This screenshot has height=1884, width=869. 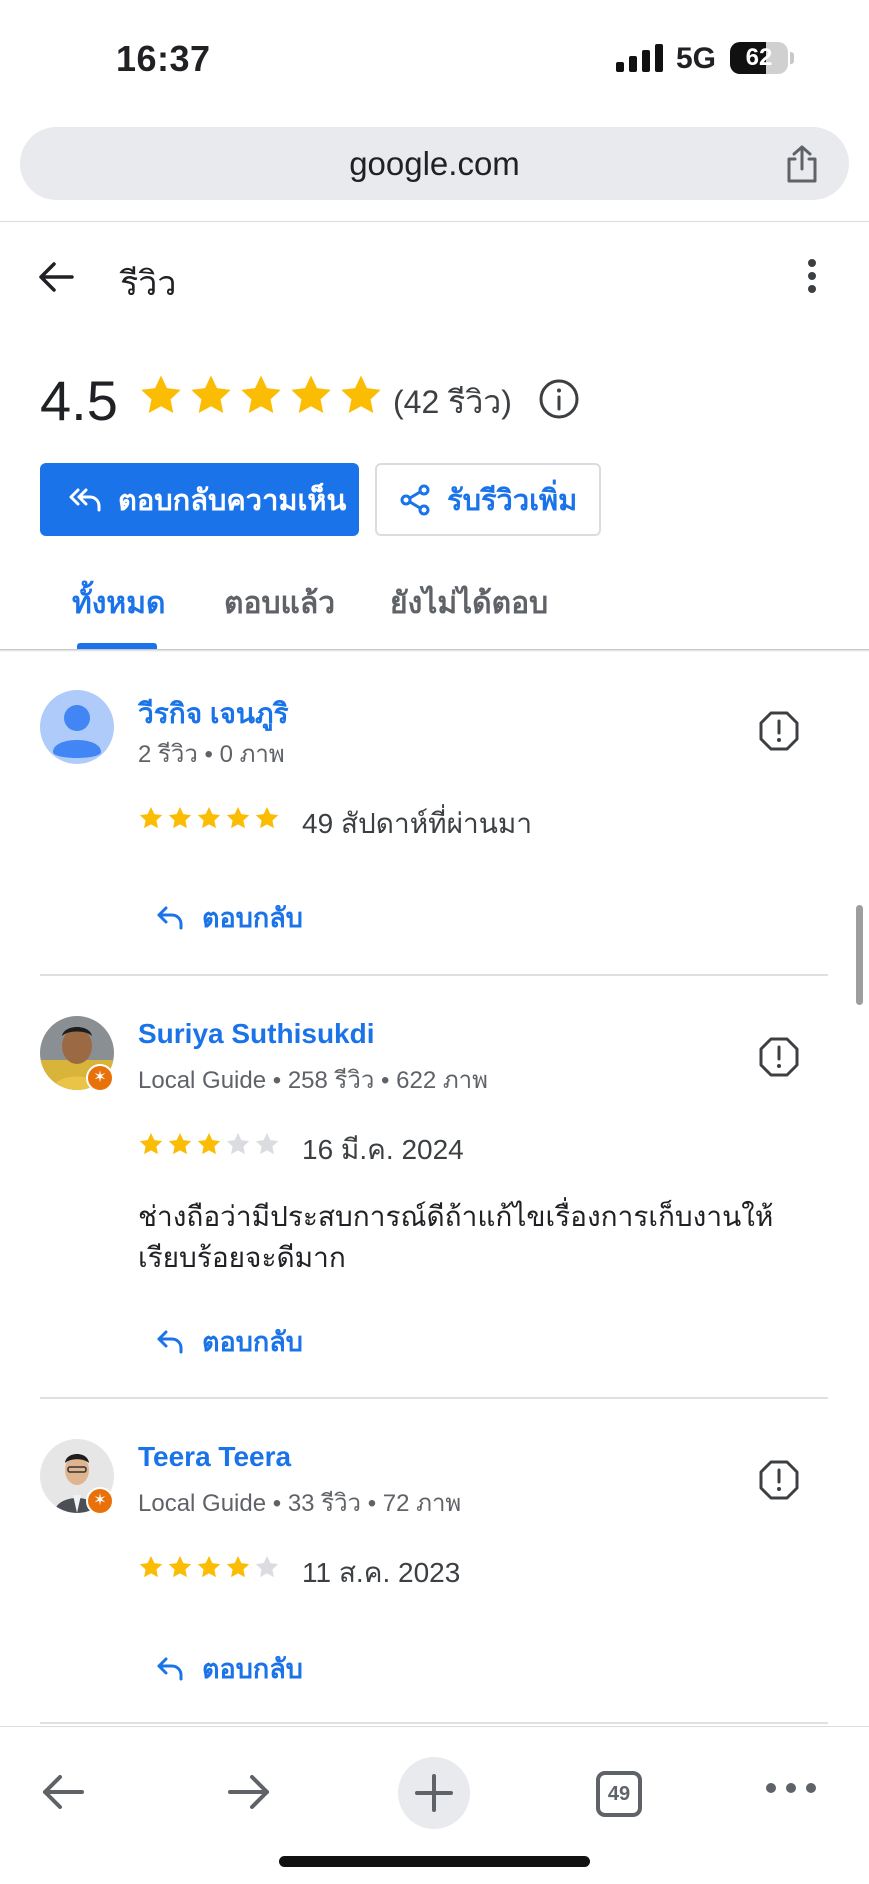 I want to click on rating-stars, so click(x=261, y=395).